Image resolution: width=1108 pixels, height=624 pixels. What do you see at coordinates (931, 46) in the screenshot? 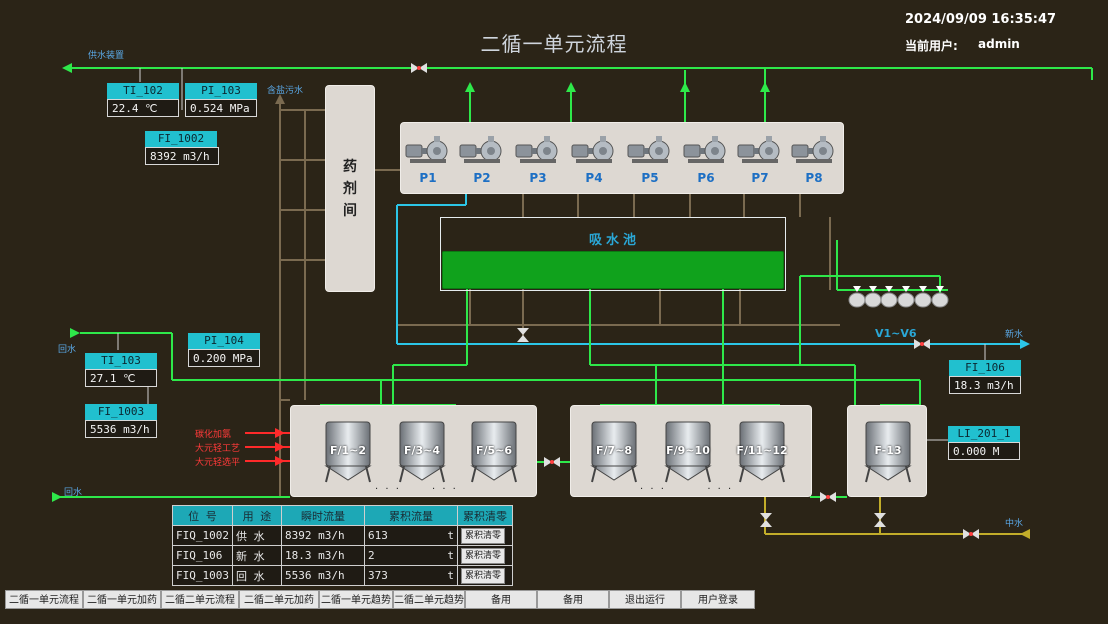
I see `current-user-label: 当前用户:` at bounding box center [931, 46].